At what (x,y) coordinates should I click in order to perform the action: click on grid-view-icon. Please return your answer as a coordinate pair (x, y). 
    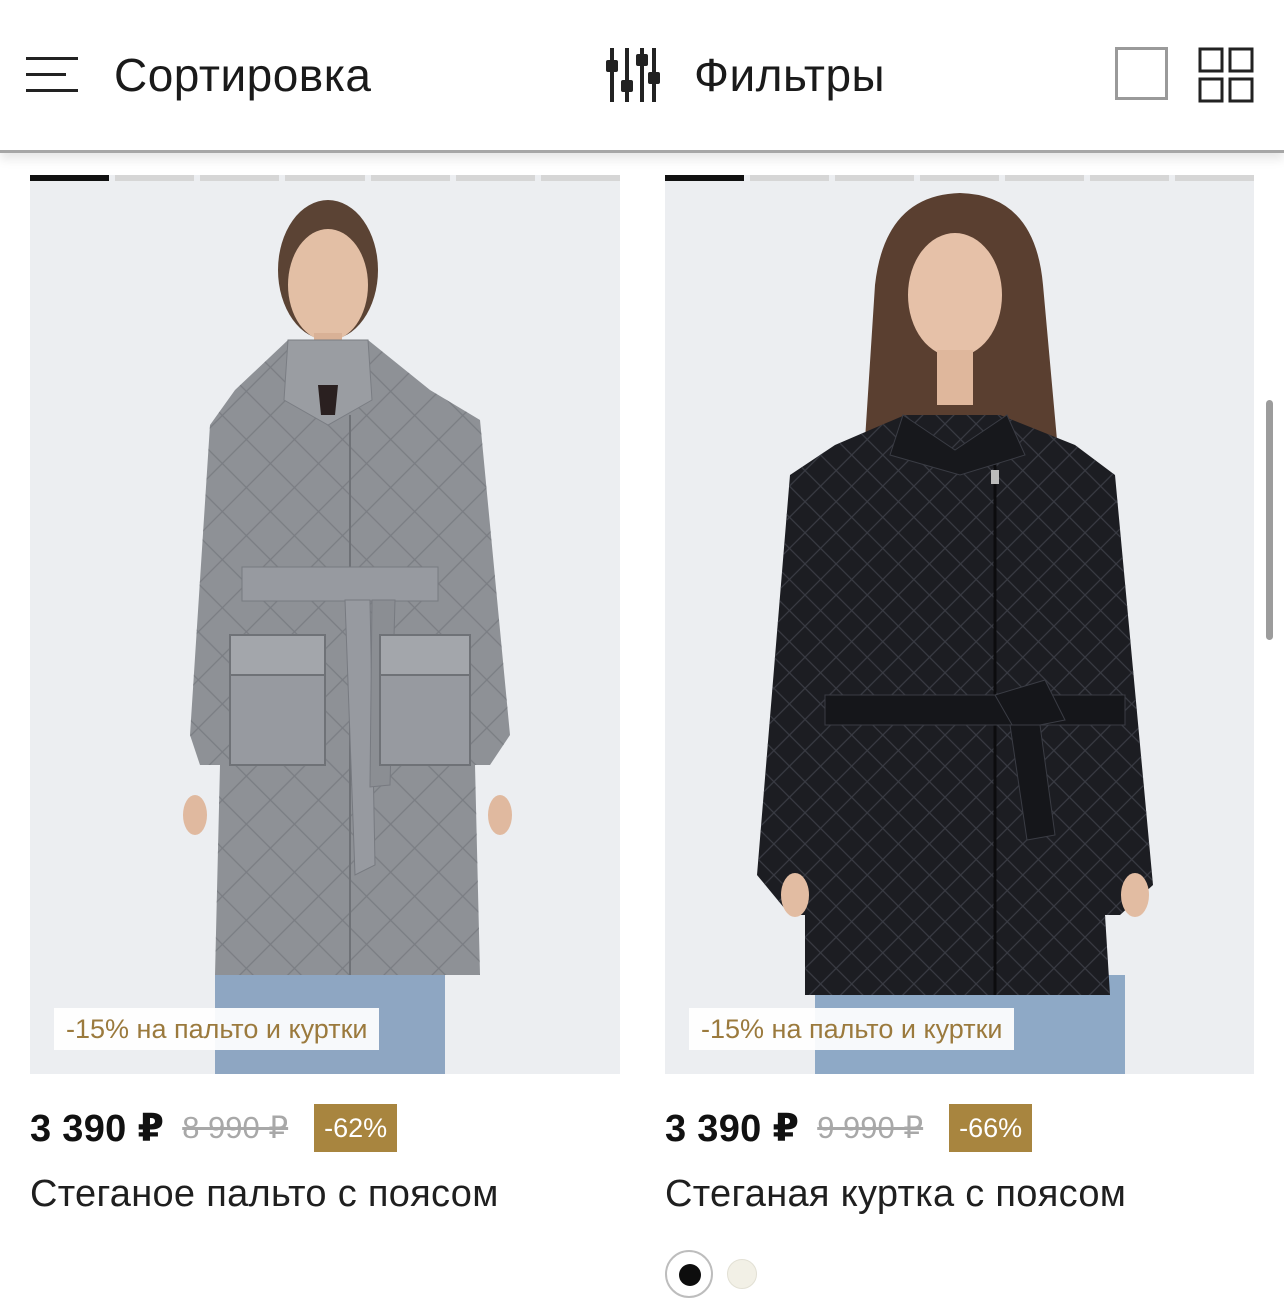
    Looking at the image, I should click on (1226, 75).